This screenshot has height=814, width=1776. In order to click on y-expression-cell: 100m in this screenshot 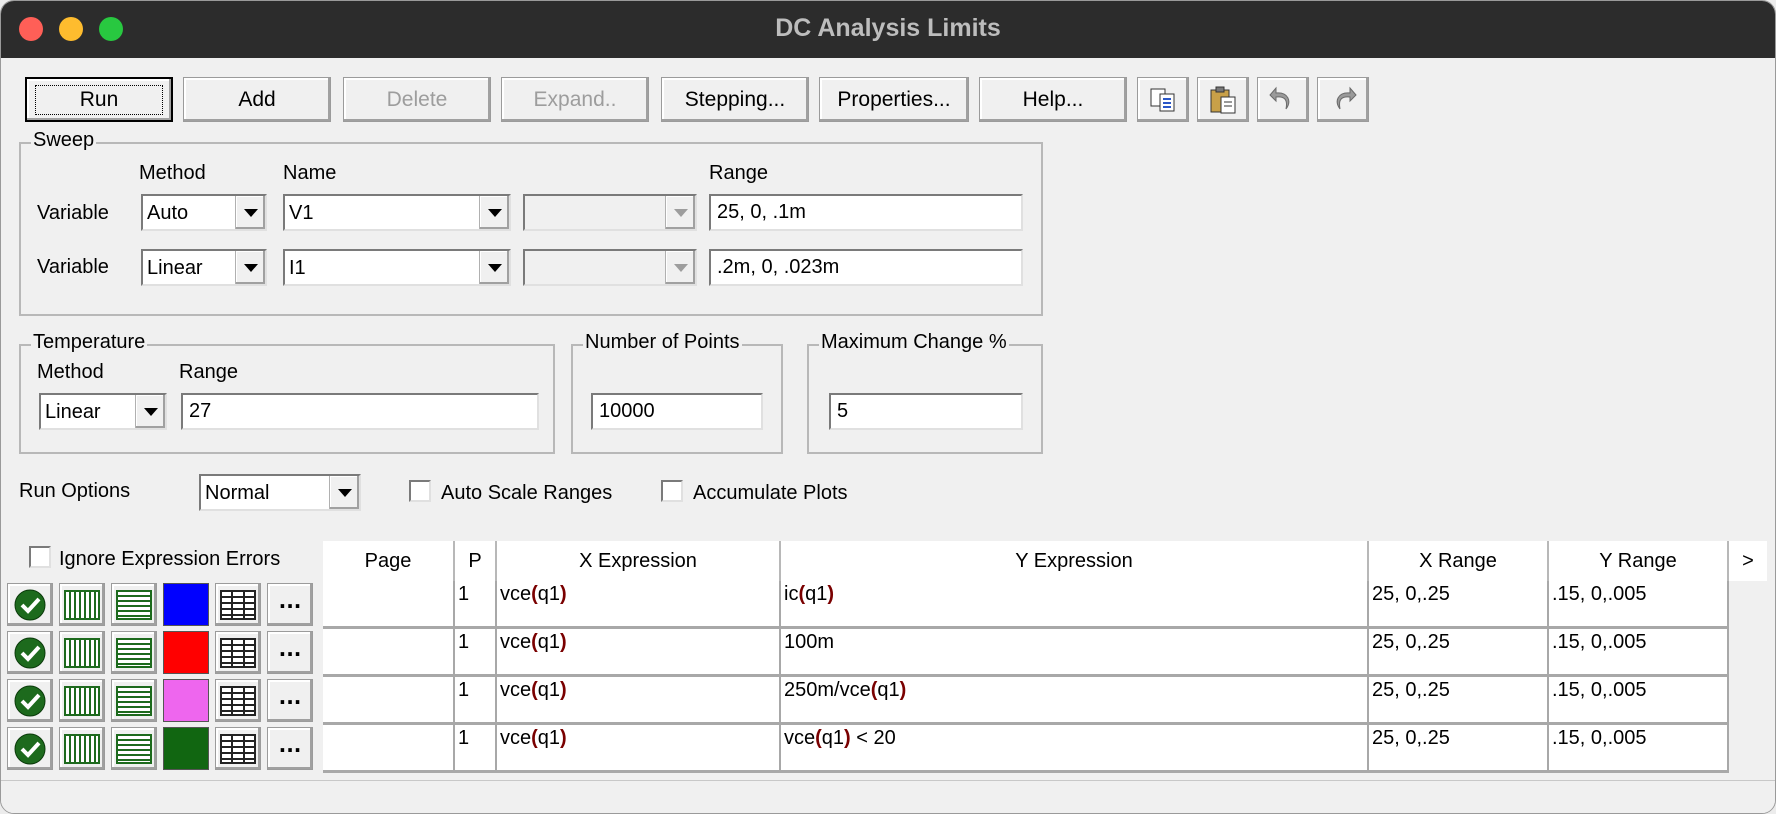, I will do `click(1075, 653)`.